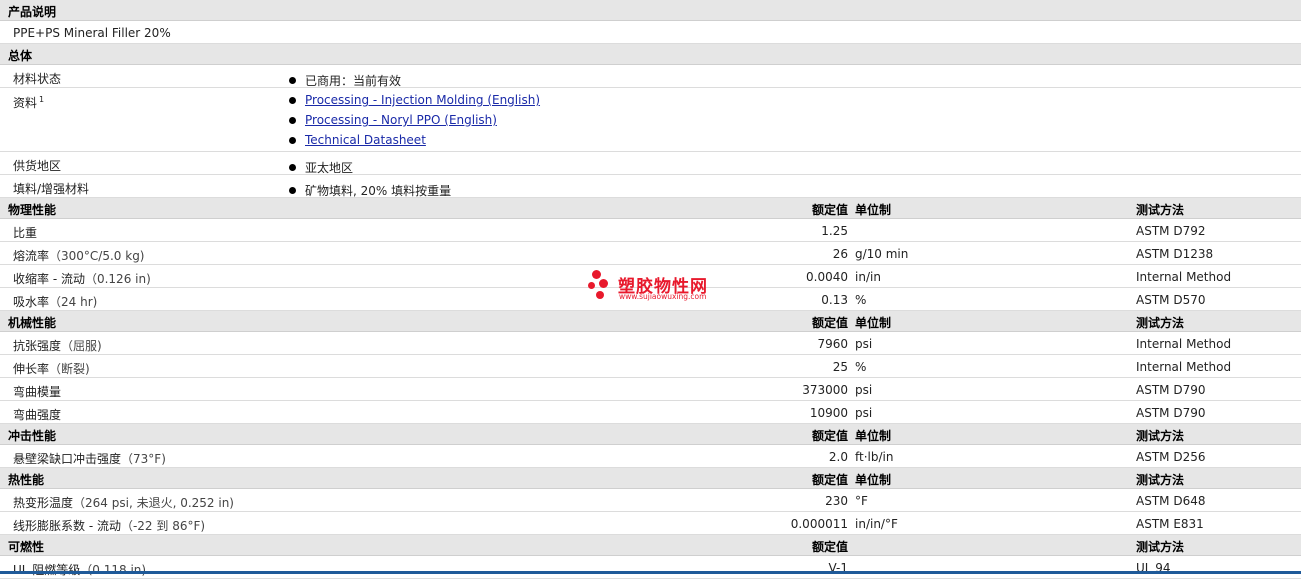 The image size is (1301, 579). Describe the element at coordinates (26, 547) in the screenshot. I see `section-title: 可燃性` at that location.